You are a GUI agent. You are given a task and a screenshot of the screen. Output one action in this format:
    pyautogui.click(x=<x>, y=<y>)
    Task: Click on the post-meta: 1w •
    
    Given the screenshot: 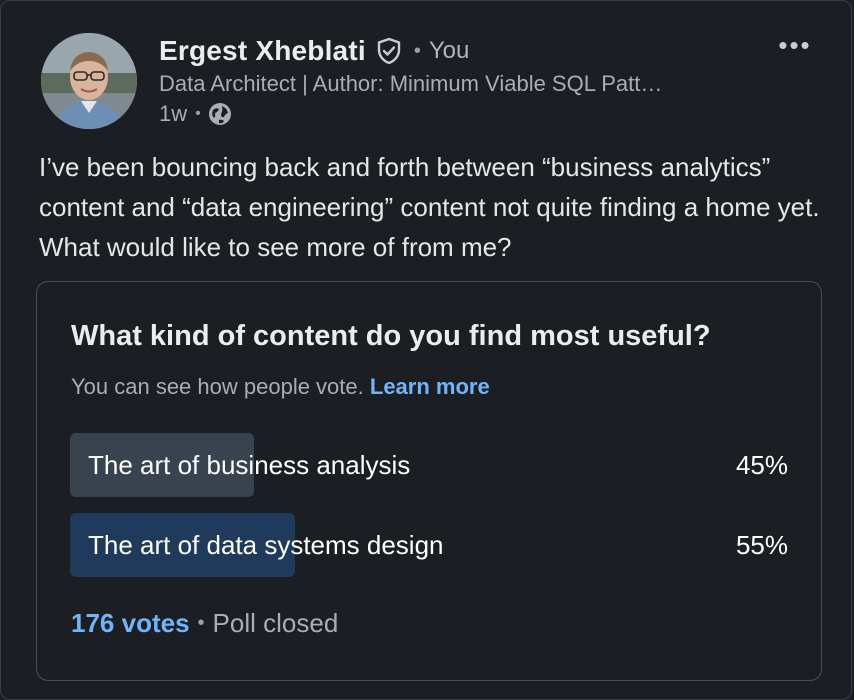 What is the action you would take?
    pyautogui.click(x=196, y=114)
    